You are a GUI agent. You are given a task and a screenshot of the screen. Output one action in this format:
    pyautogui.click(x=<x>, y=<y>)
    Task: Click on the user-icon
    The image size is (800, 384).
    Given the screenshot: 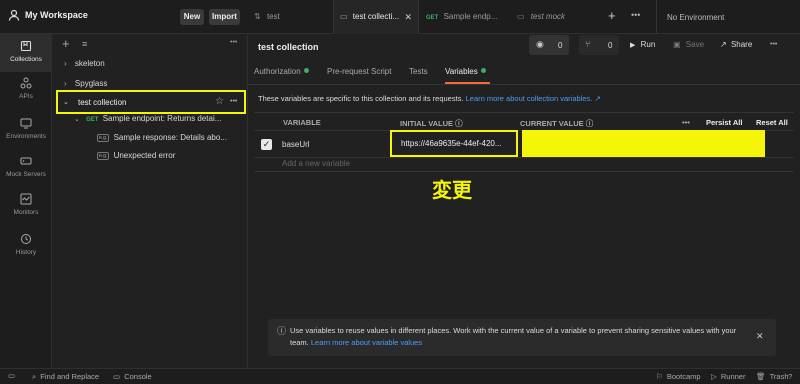 What is the action you would take?
    pyautogui.click(x=14, y=15)
    